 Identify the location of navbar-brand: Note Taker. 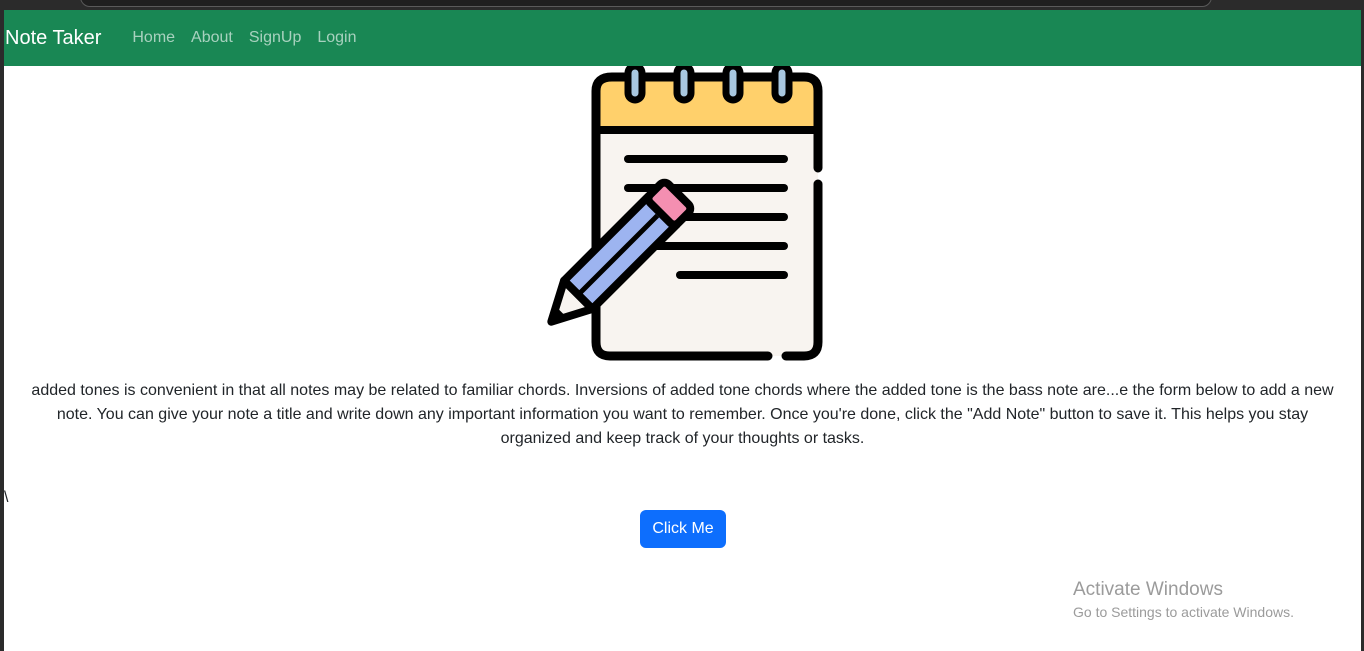
(53, 38).